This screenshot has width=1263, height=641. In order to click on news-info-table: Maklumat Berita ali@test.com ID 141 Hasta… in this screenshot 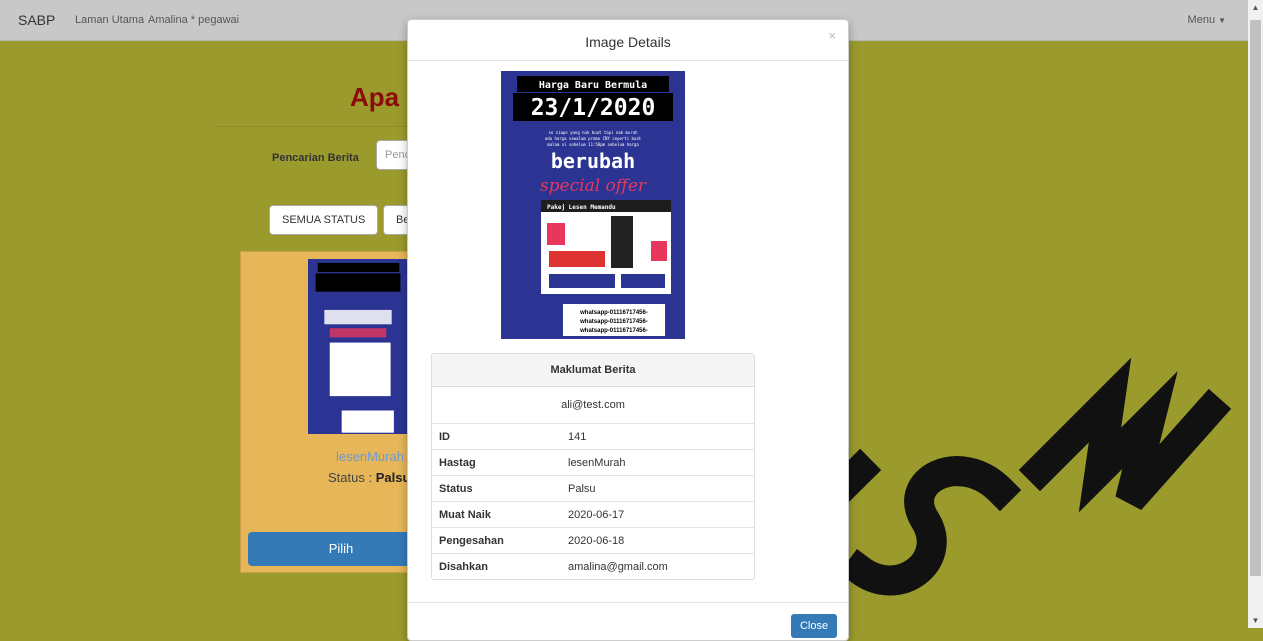, I will do `click(593, 466)`.